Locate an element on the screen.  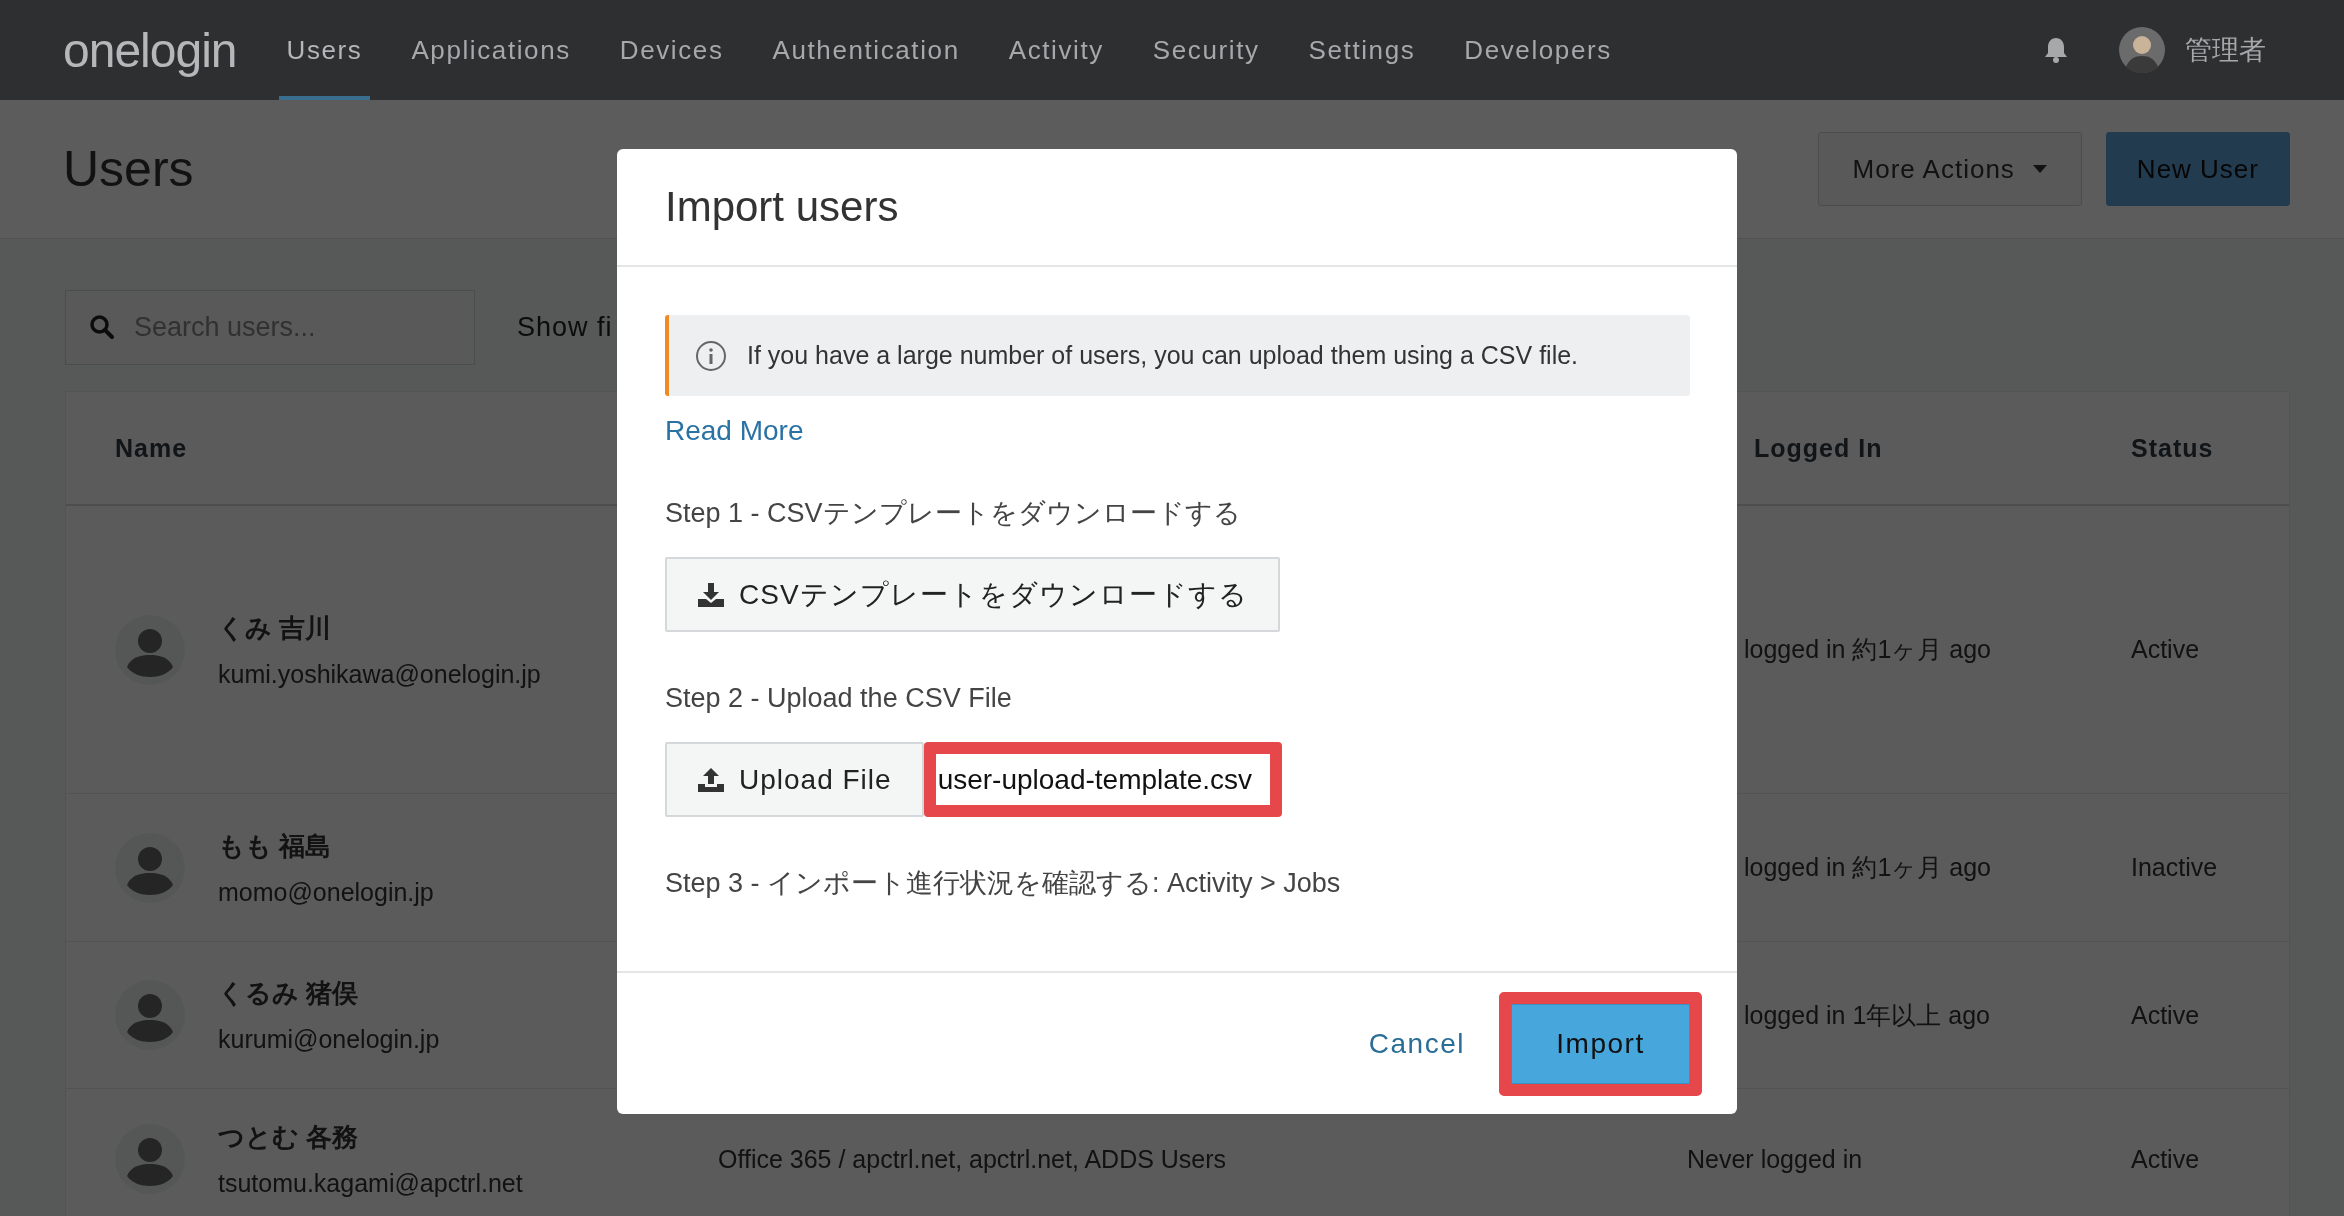
nav-tab: Devices is located at coordinates (671, 50).